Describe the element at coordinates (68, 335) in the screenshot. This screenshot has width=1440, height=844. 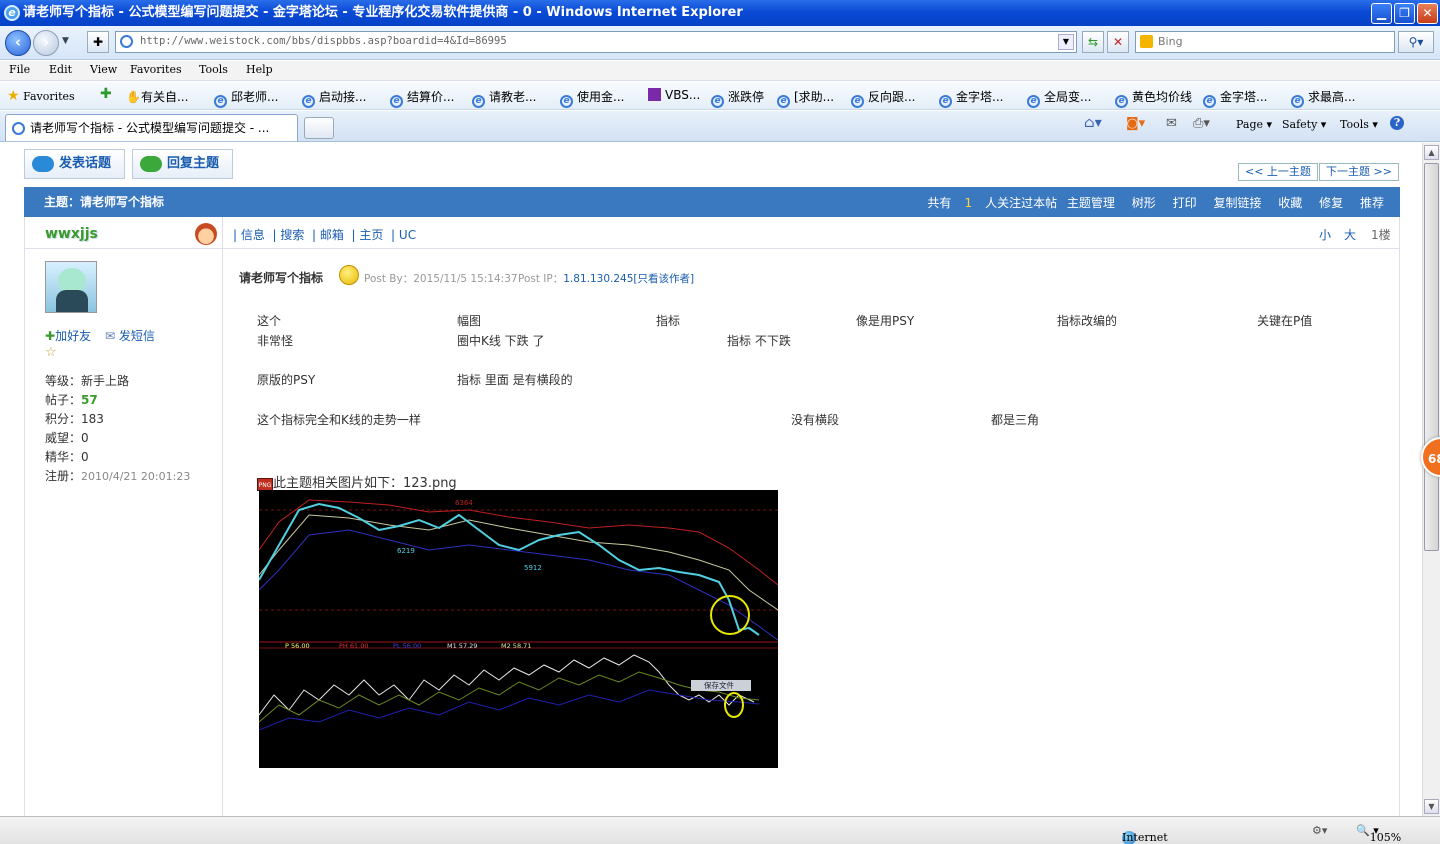
I see `add-friend-link: ✚加好友` at that location.